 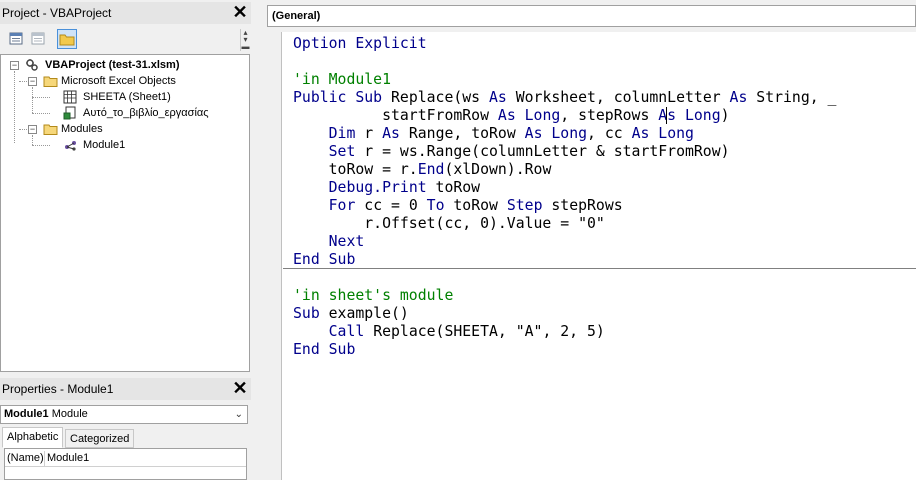 What do you see at coordinates (125, 13) in the screenshot?
I see `project-pane-title-bar: Project - VBAProject ✕` at bounding box center [125, 13].